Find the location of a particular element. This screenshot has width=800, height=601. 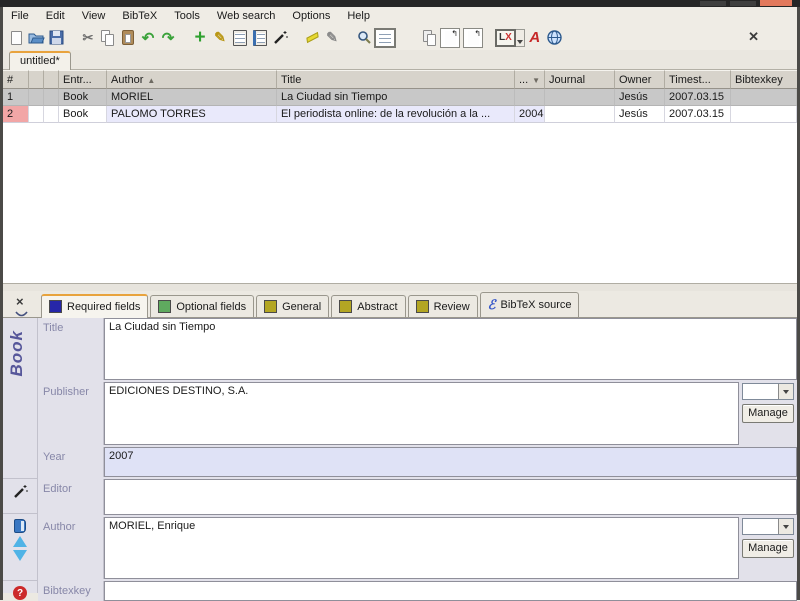

open-database-icon is located at coordinates (36, 38).